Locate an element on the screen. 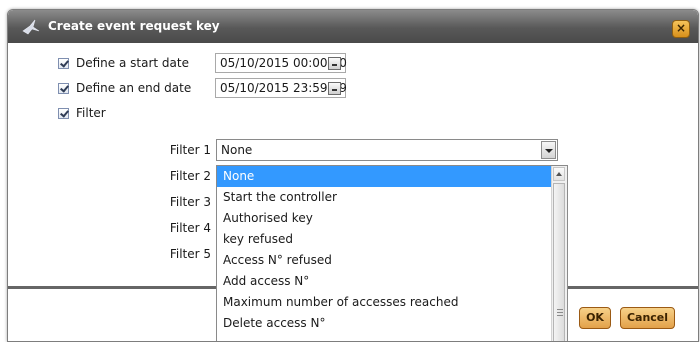 The image size is (700, 342). start-date-field: 05/10/2015 00:00:00 is located at coordinates (281, 63).